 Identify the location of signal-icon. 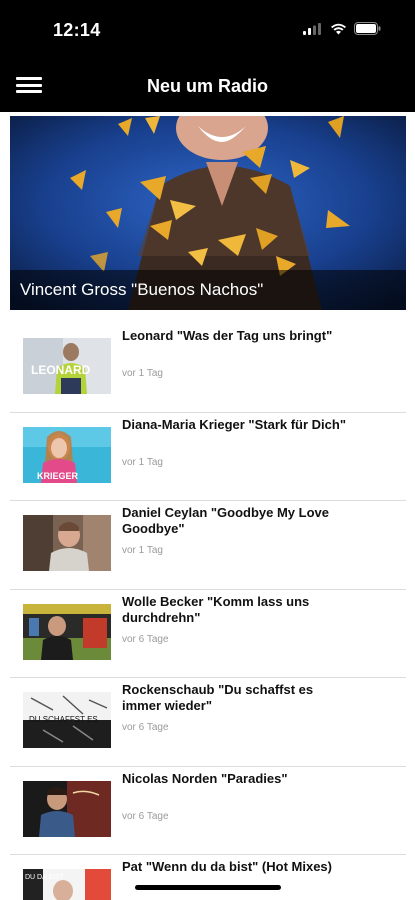
(312, 28).